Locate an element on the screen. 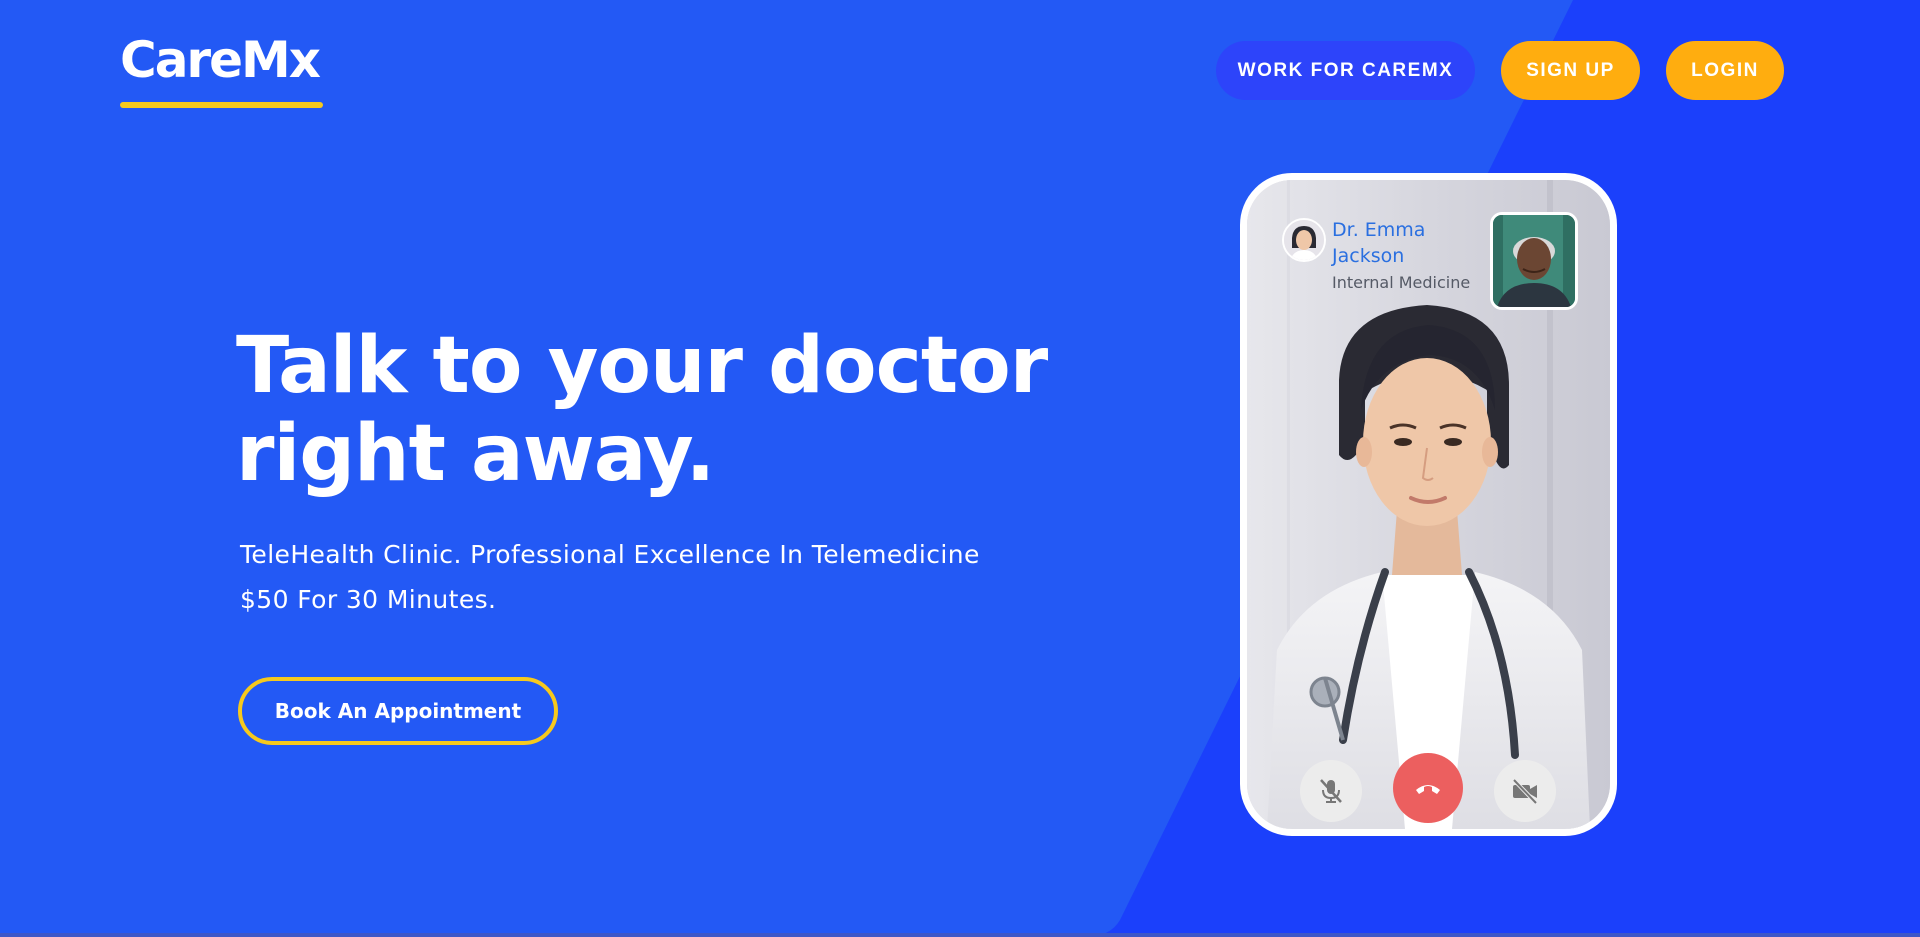 Image resolution: width=1920 pixels, height=937 pixels. video-toggle-button is located at coordinates (1525, 791).